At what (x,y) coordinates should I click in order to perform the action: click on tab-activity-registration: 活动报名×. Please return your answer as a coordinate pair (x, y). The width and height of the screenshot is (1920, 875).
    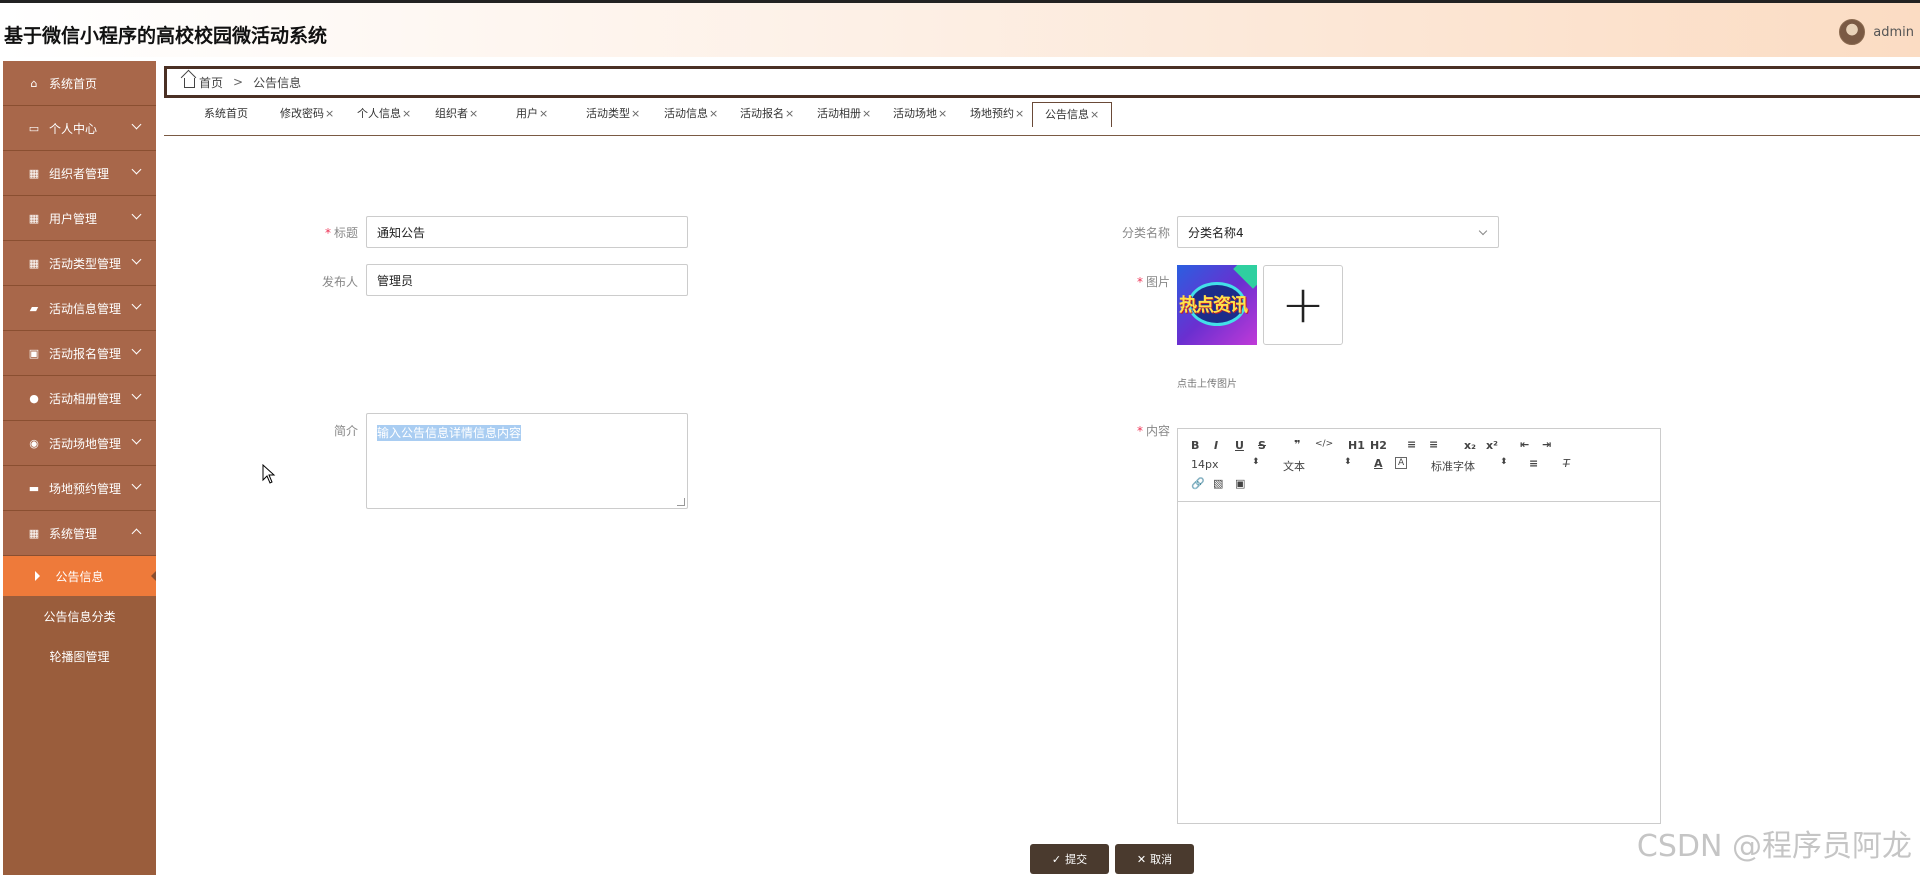
    Looking at the image, I should click on (767, 114).